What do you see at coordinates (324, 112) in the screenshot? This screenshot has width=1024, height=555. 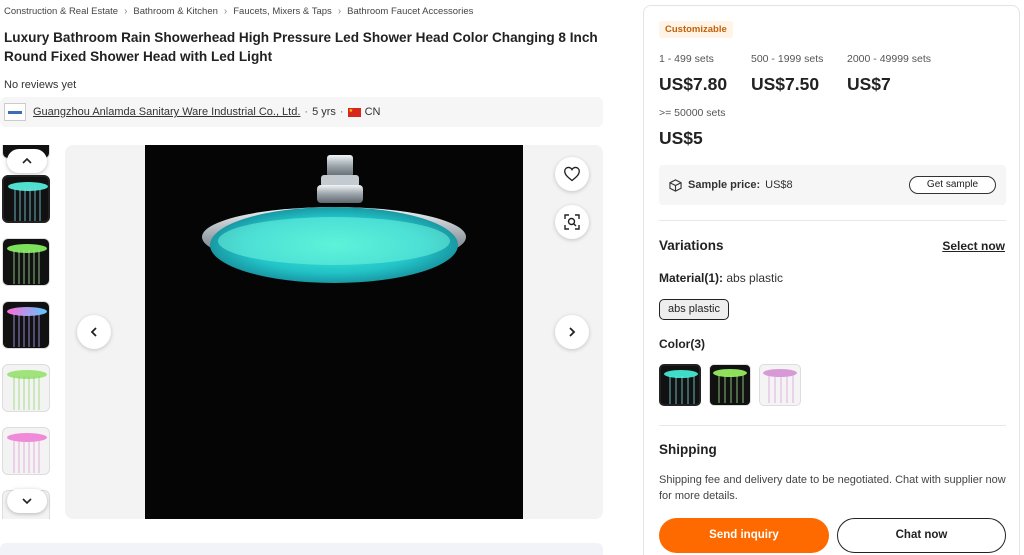 I see `supplier-years: 5 yrs` at bounding box center [324, 112].